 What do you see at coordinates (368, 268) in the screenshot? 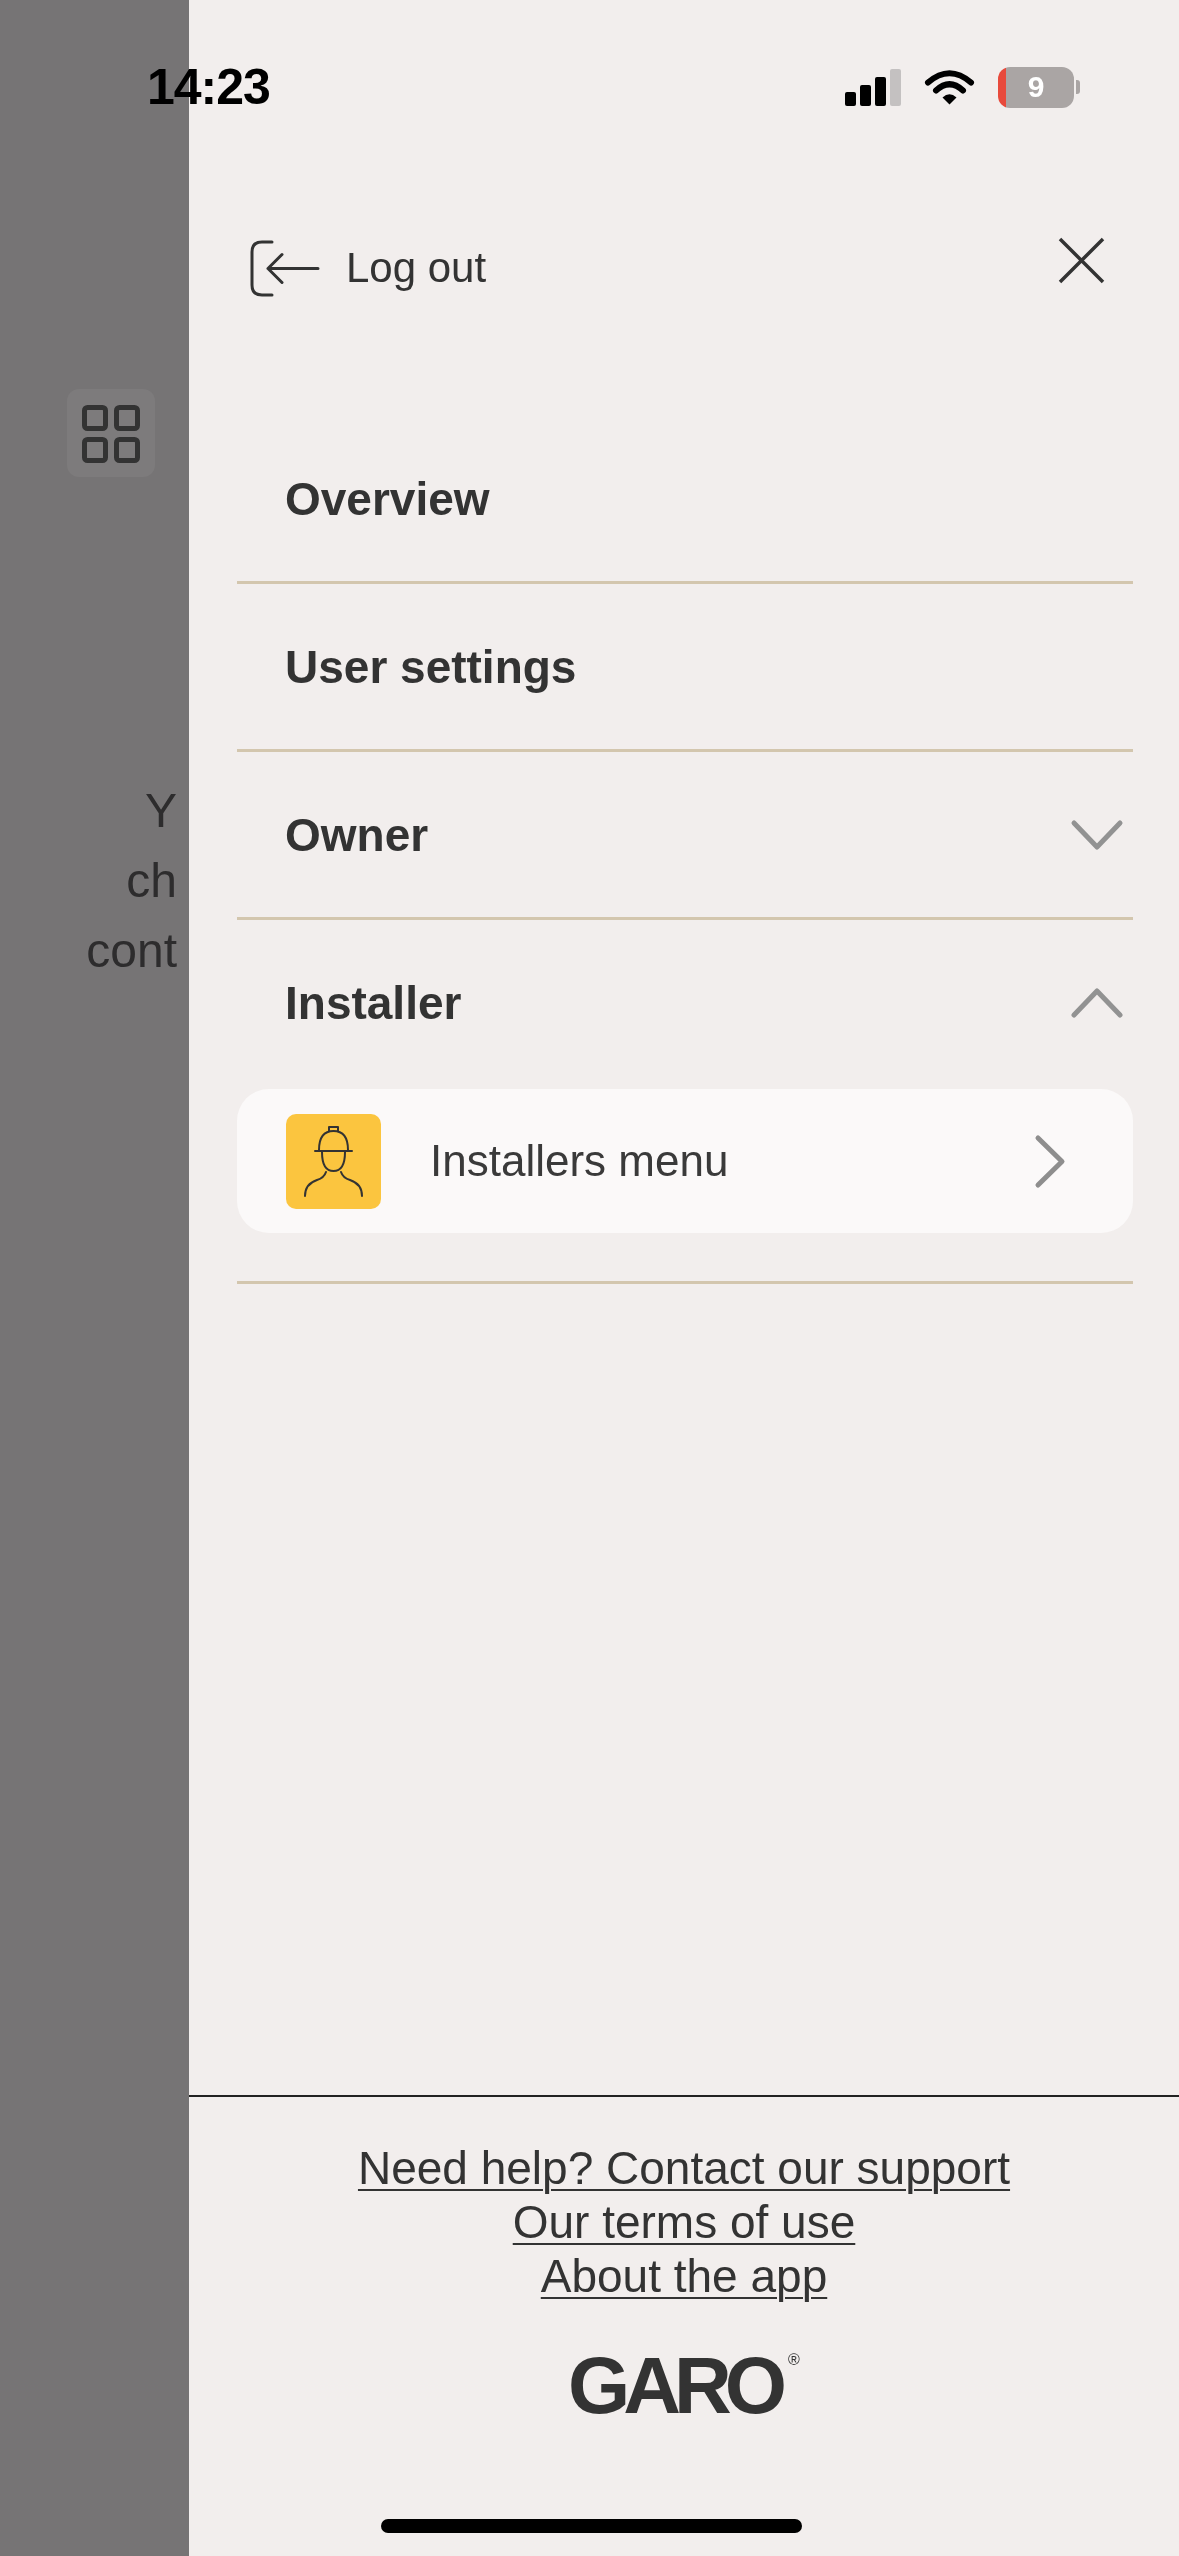
I see `logout-button: Log out` at bounding box center [368, 268].